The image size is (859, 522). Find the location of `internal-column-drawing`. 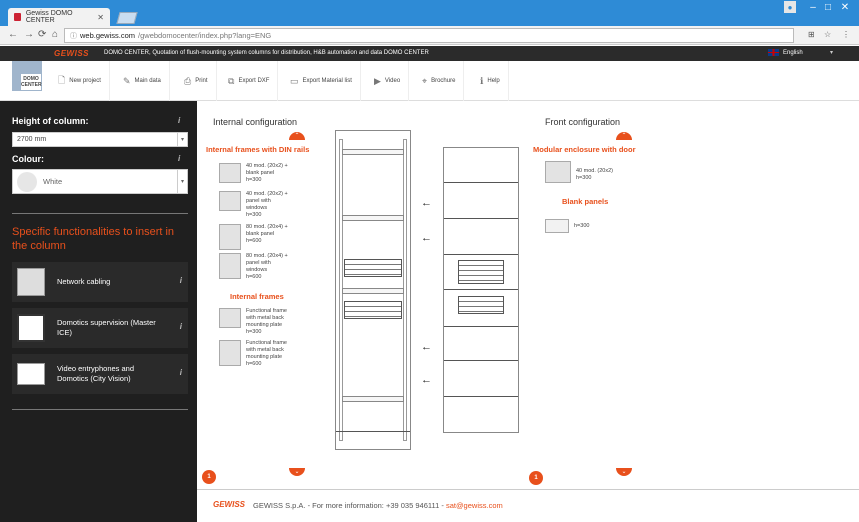

internal-column-drawing is located at coordinates (373, 290).